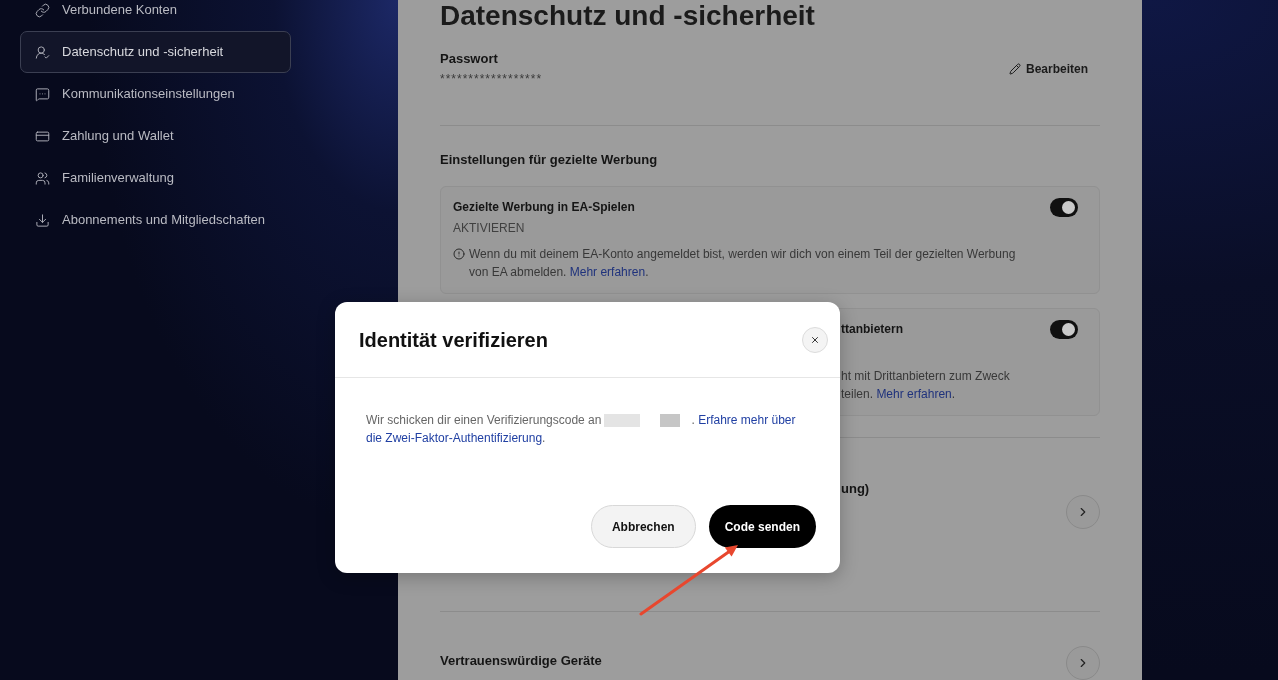 Image resolution: width=1278 pixels, height=680 pixels. I want to click on section-title: Vertrauenswürdige Geräte, so click(521, 660).